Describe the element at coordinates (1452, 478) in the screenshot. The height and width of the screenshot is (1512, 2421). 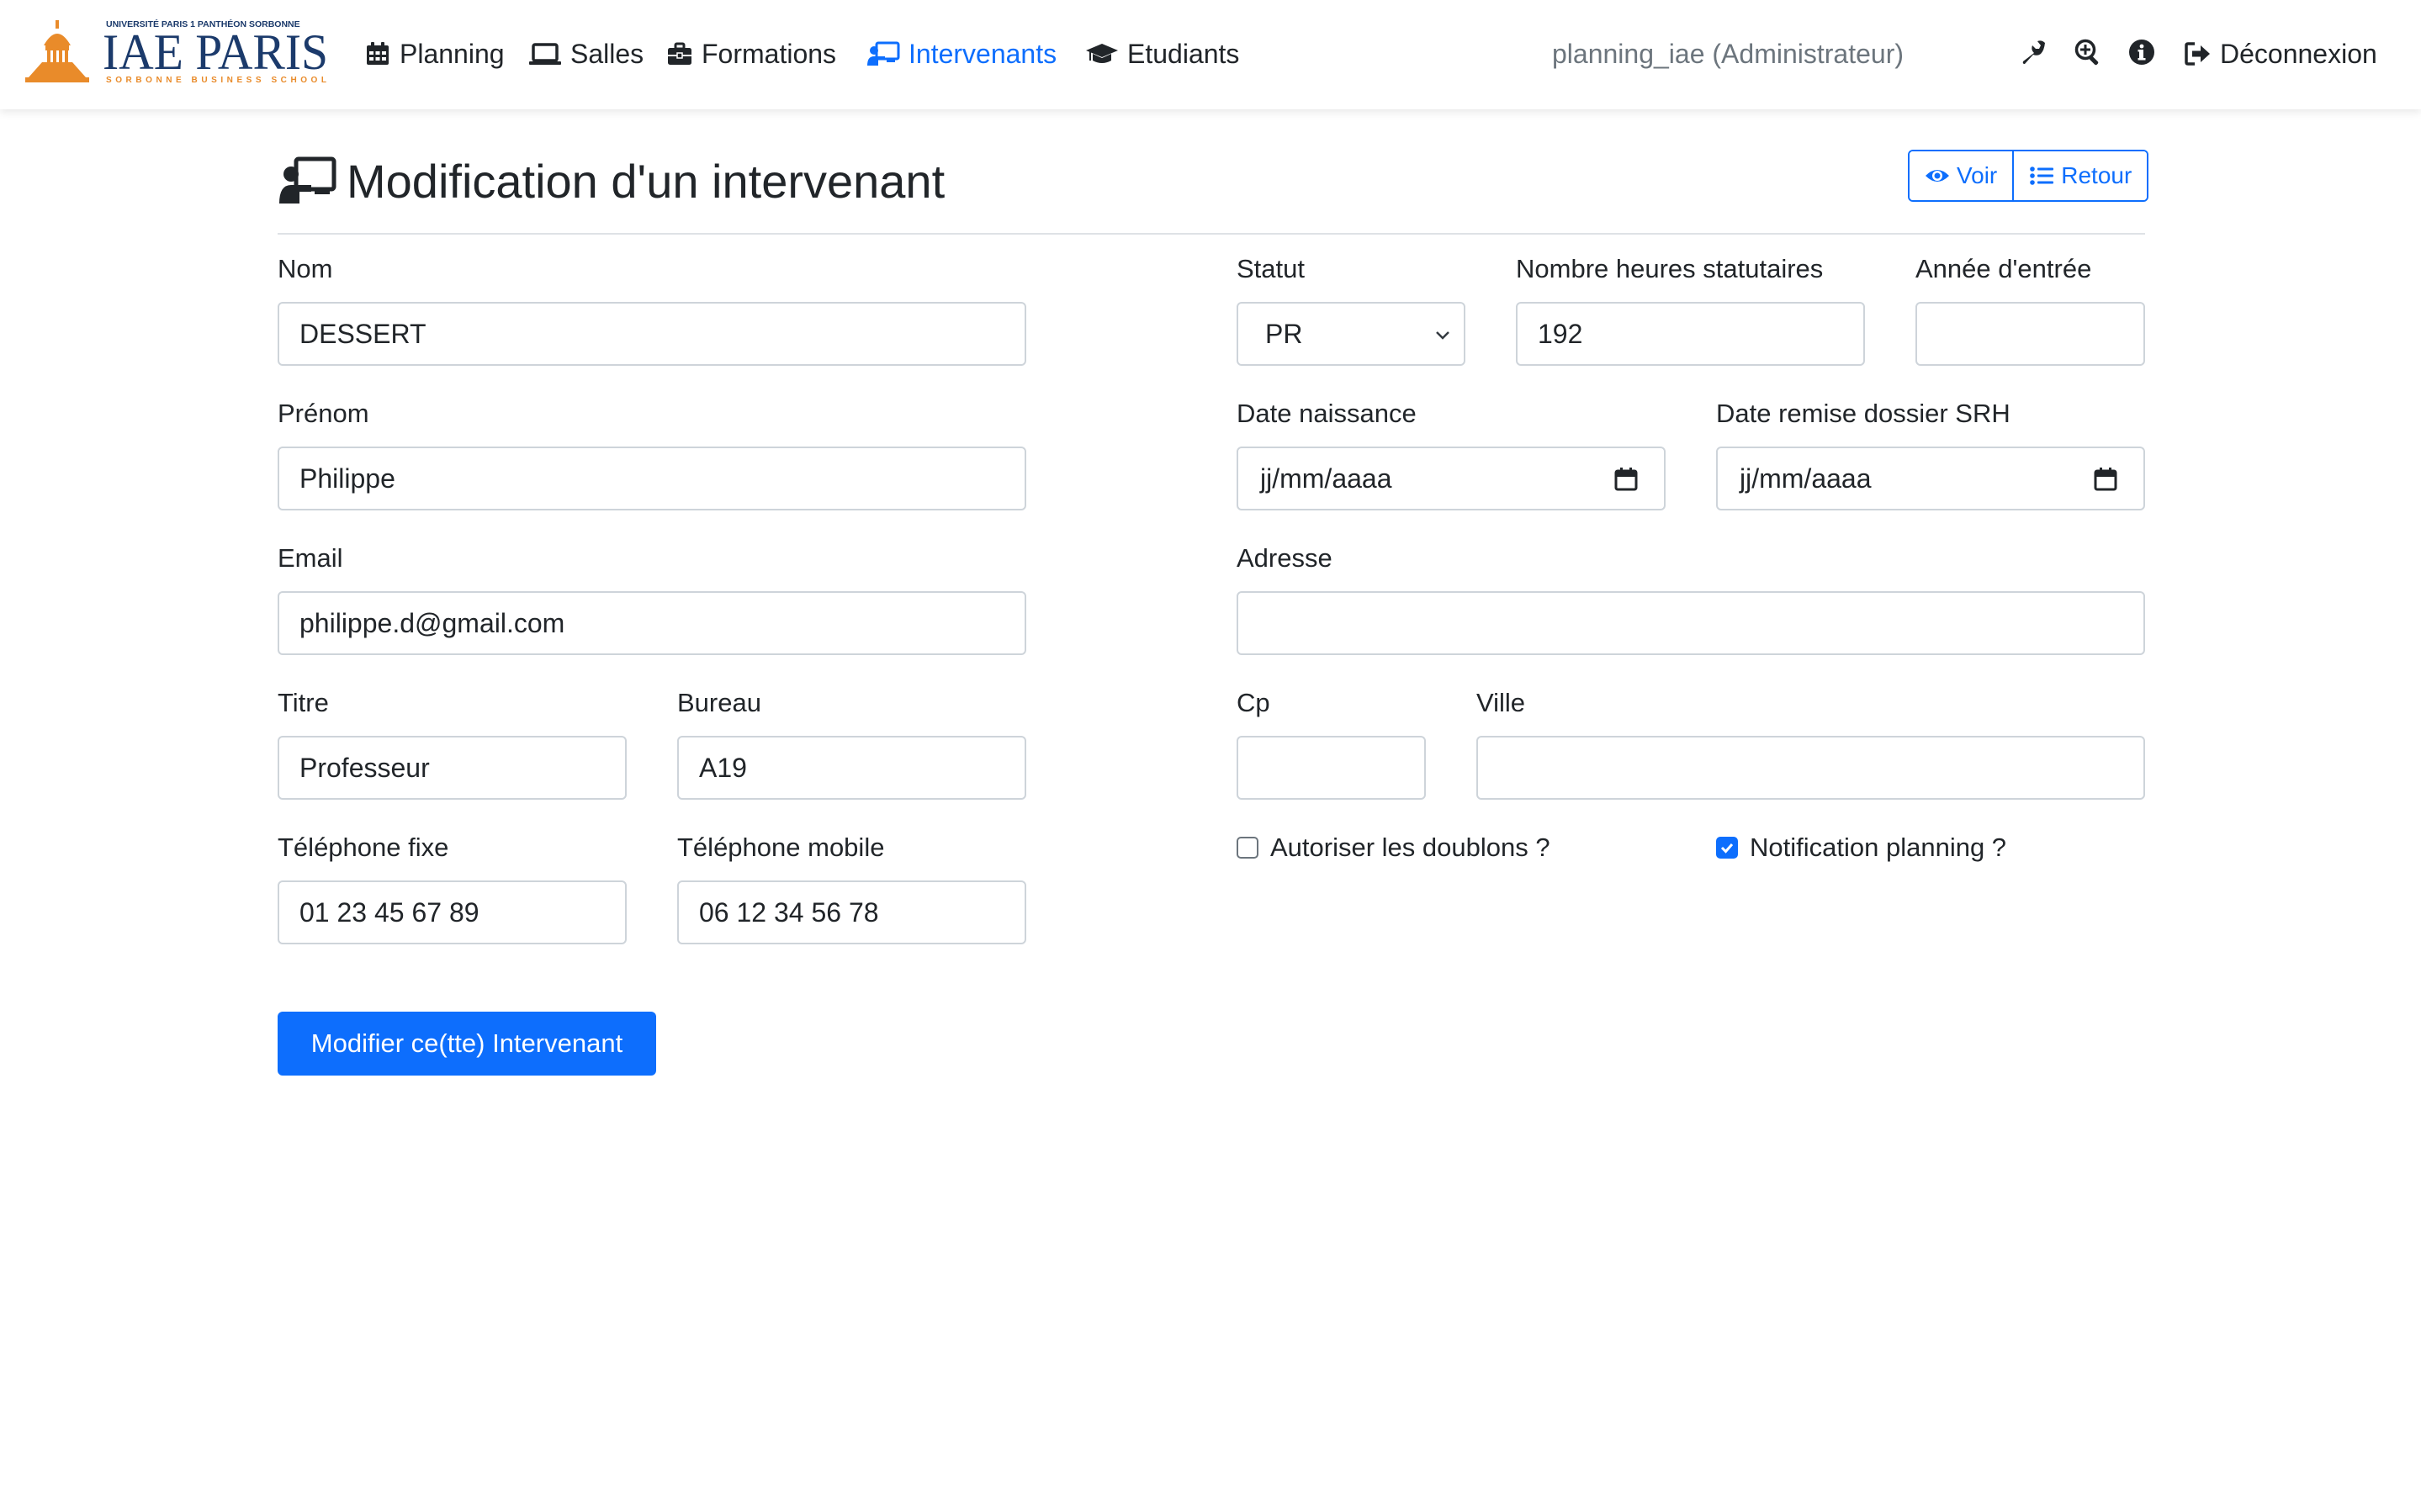
I see `date-naissance-field: jj/mm/aaaa` at that location.